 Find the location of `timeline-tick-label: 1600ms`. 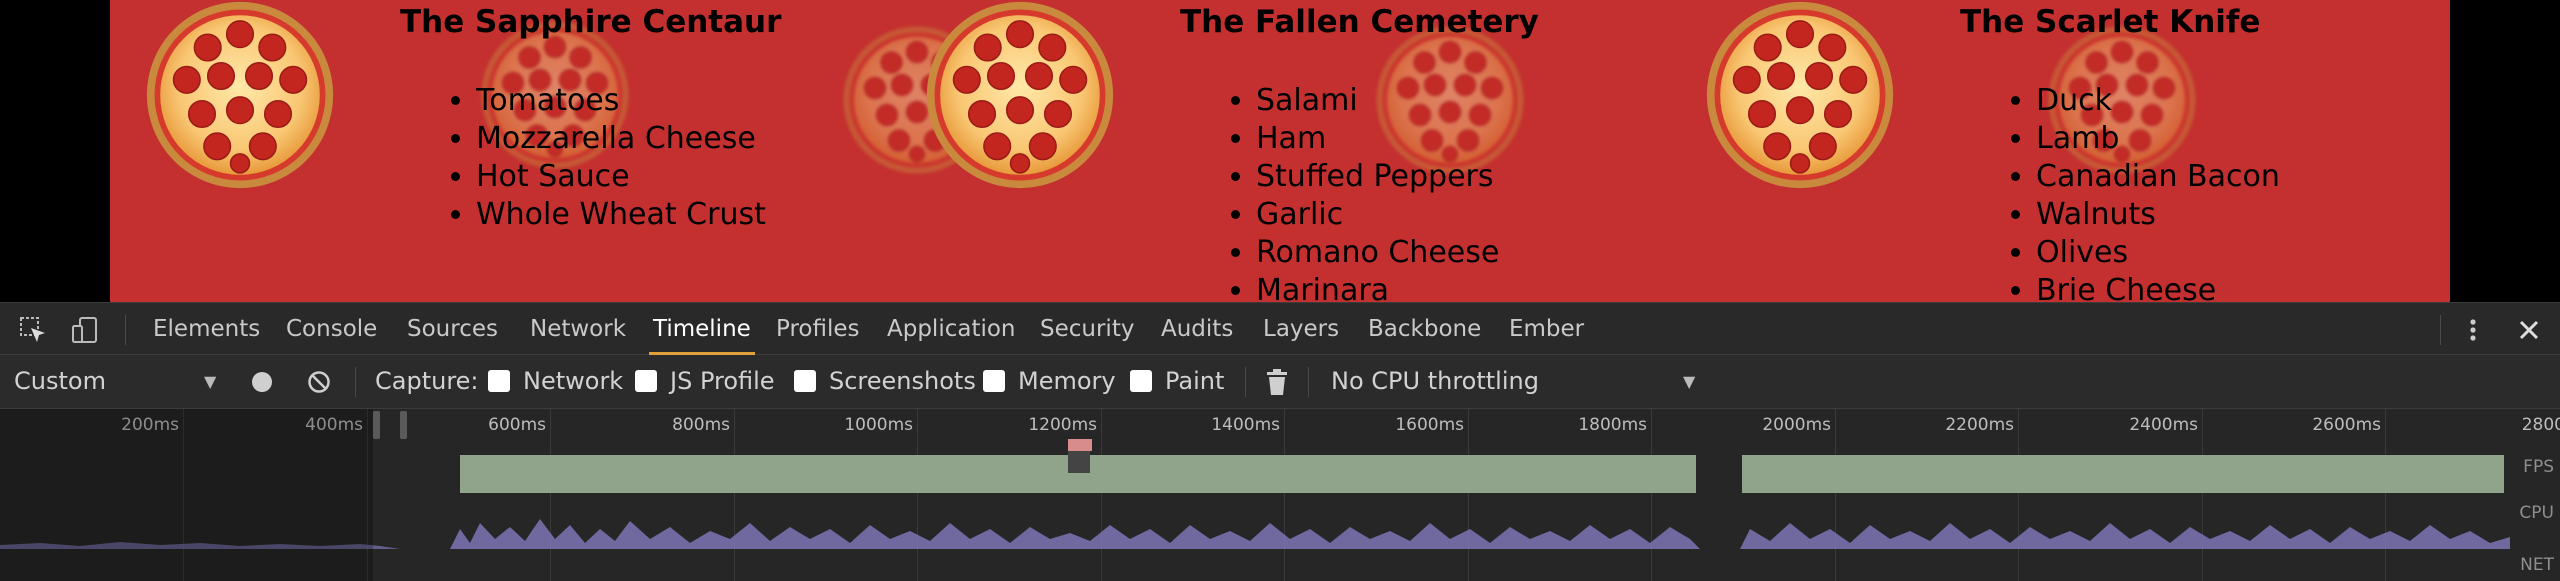

timeline-tick-label: 1600ms is located at coordinates (1429, 425).